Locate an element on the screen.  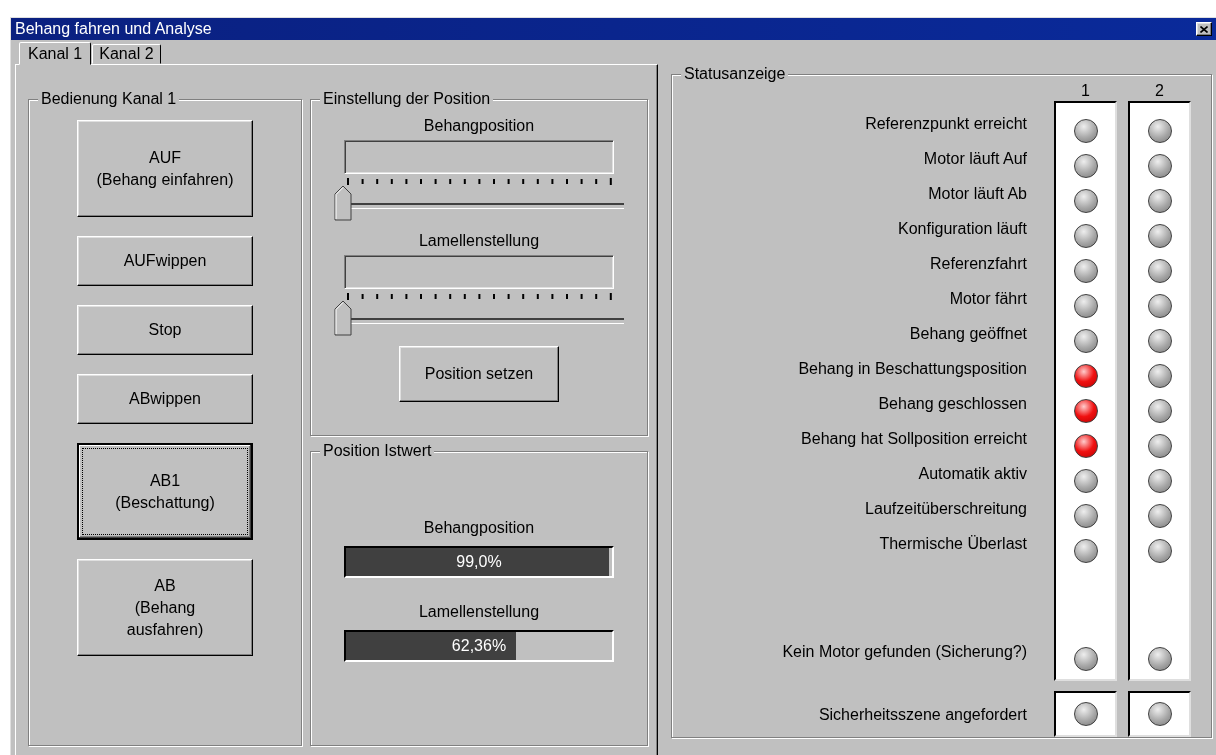
close-button is located at coordinates (1204, 29).